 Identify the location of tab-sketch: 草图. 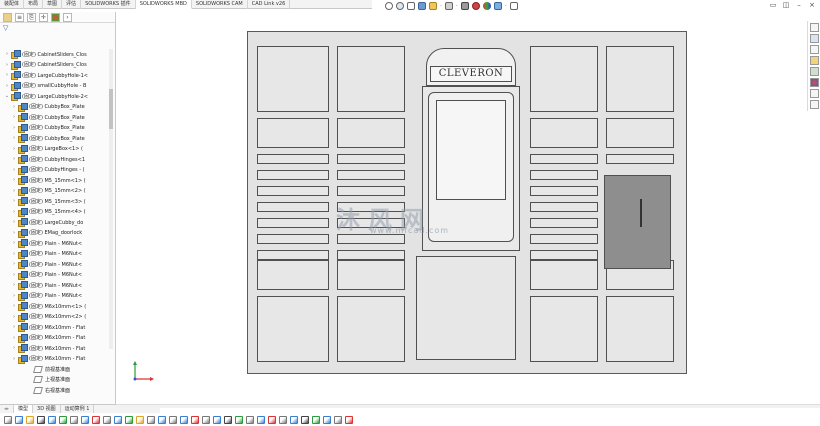
(53, 4).